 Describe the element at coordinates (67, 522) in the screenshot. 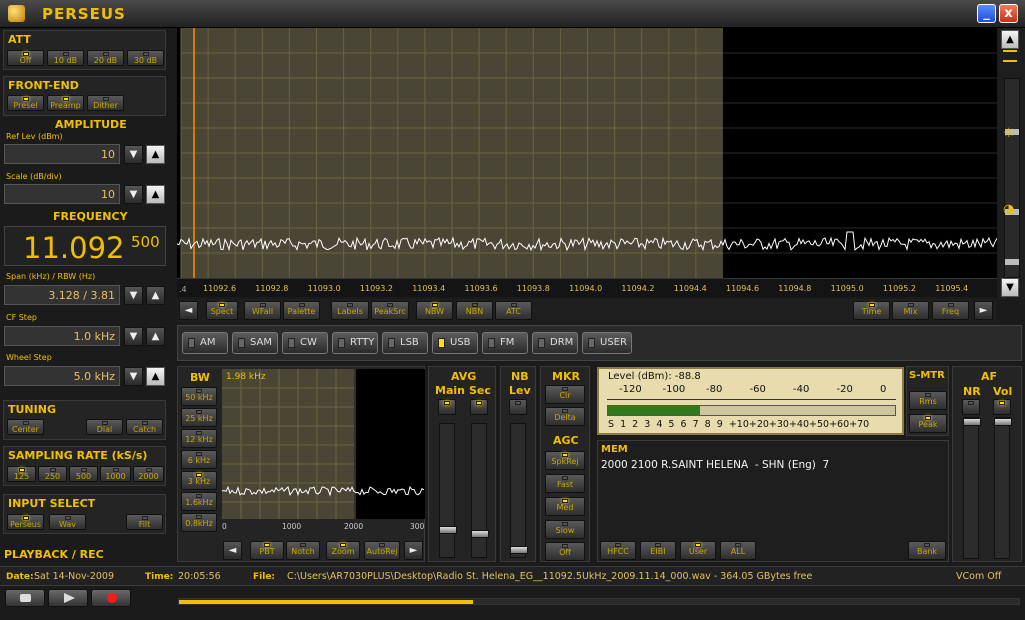

I see `wav-input-button: Wav` at that location.